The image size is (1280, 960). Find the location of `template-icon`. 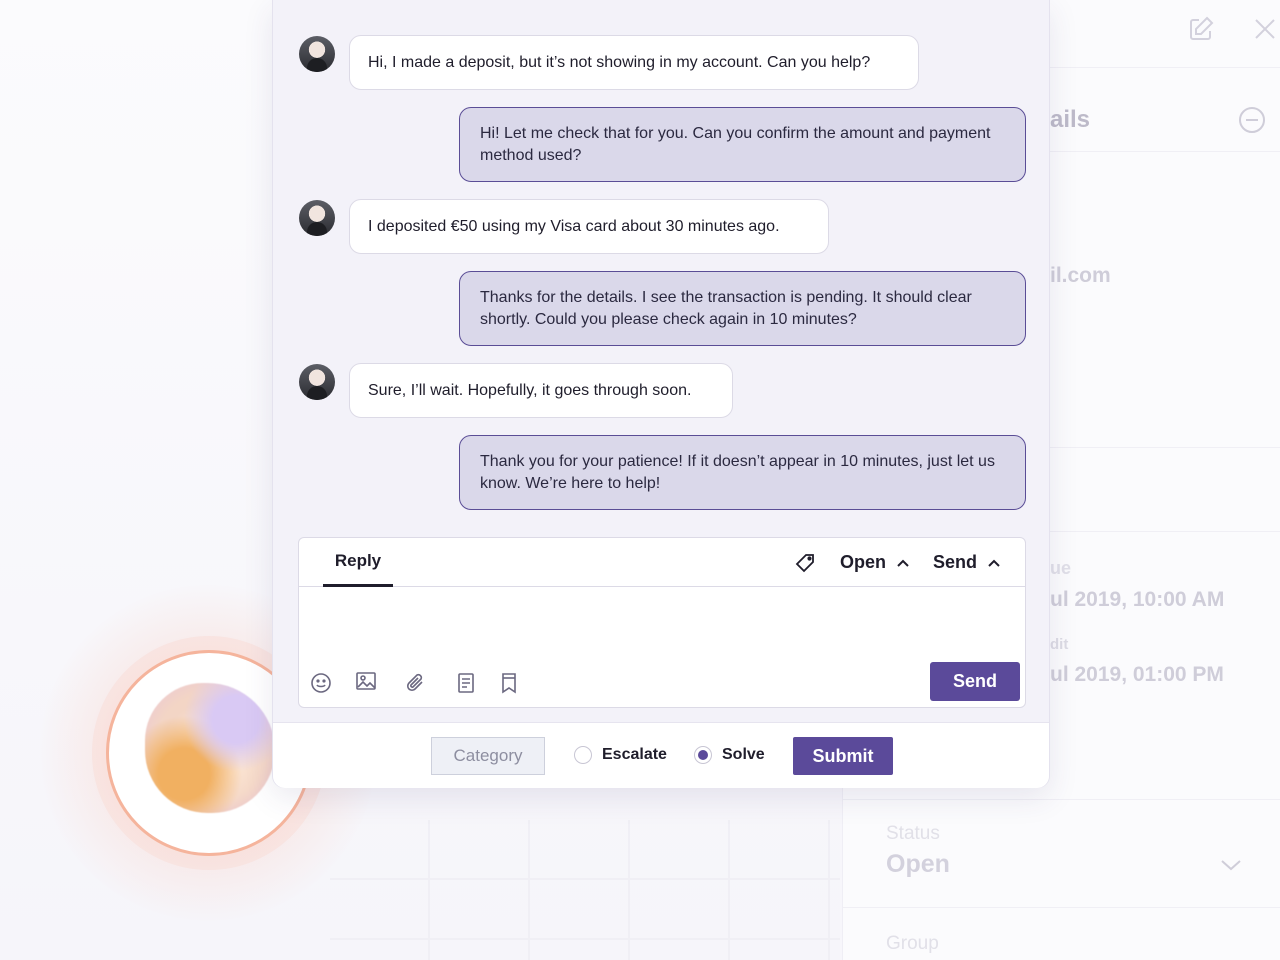

template-icon is located at coordinates (466, 683).